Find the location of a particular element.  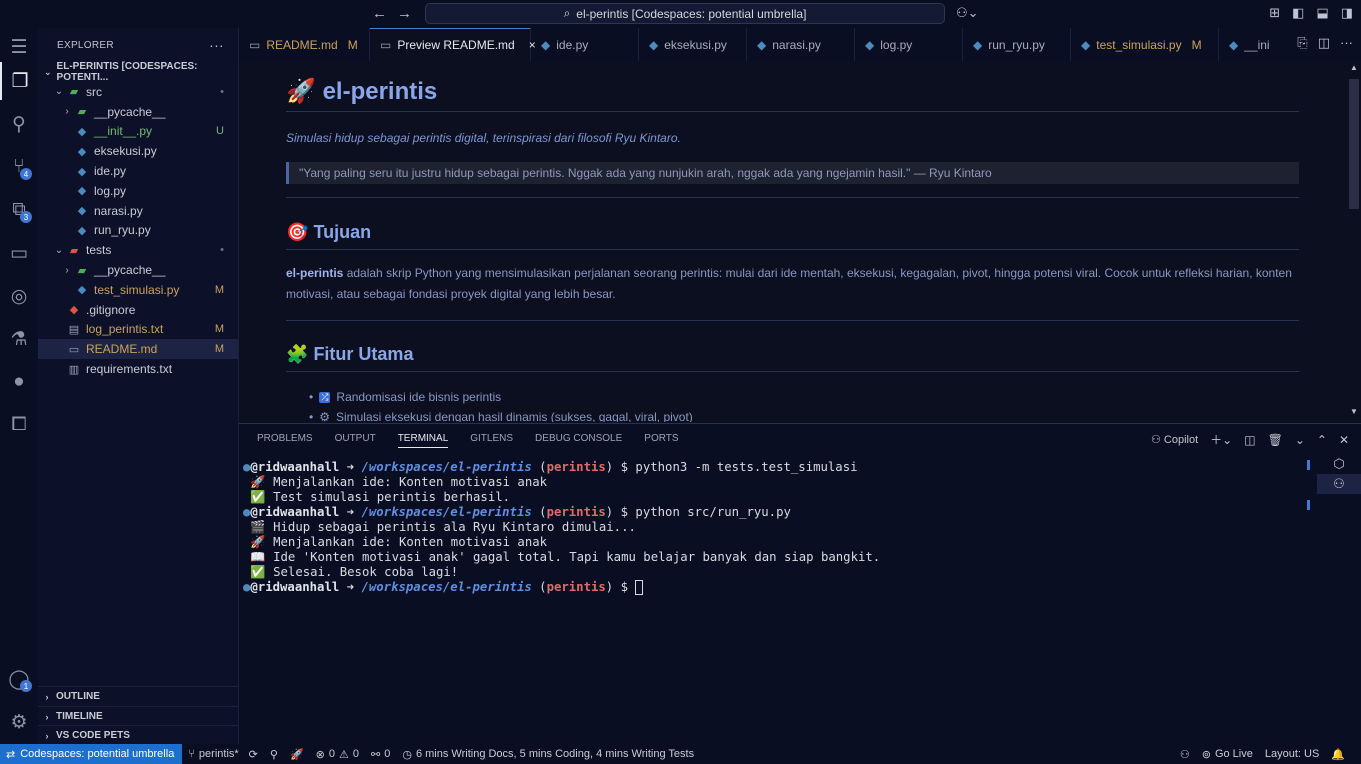

tab-readme: ▭ README.md M is located at coordinates (304, 44).